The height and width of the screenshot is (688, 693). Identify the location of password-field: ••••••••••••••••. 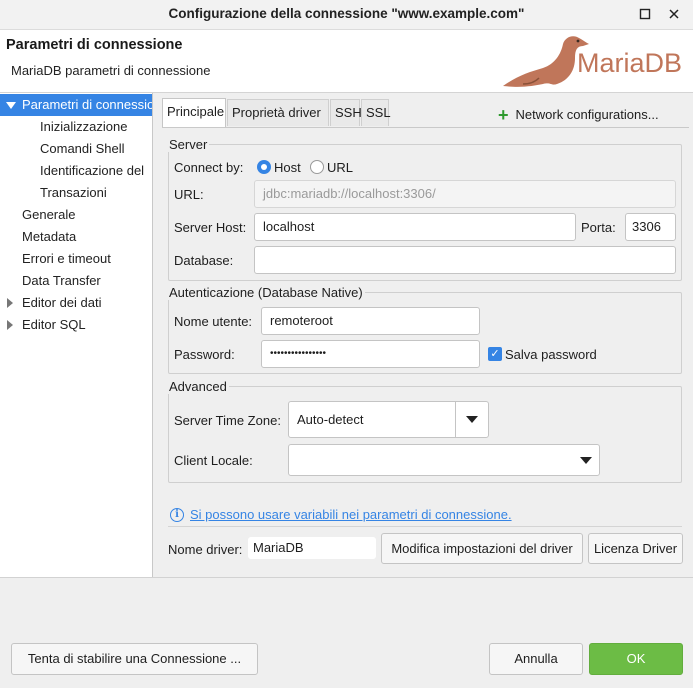
(370, 354).